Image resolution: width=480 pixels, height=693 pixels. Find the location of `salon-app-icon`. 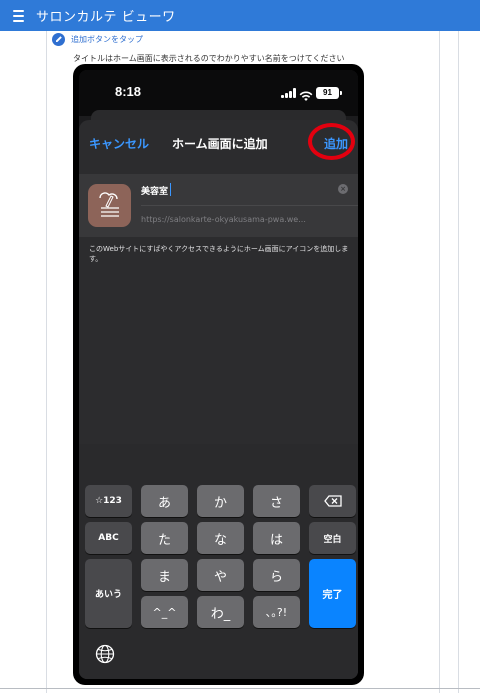

salon-app-icon is located at coordinates (109, 205).